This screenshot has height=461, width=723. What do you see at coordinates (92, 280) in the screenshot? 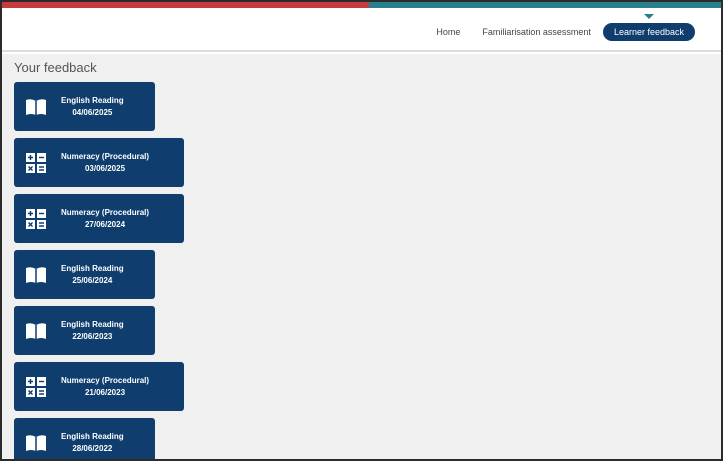
I see `feedback-card-date: 25/06/2024` at bounding box center [92, 280].